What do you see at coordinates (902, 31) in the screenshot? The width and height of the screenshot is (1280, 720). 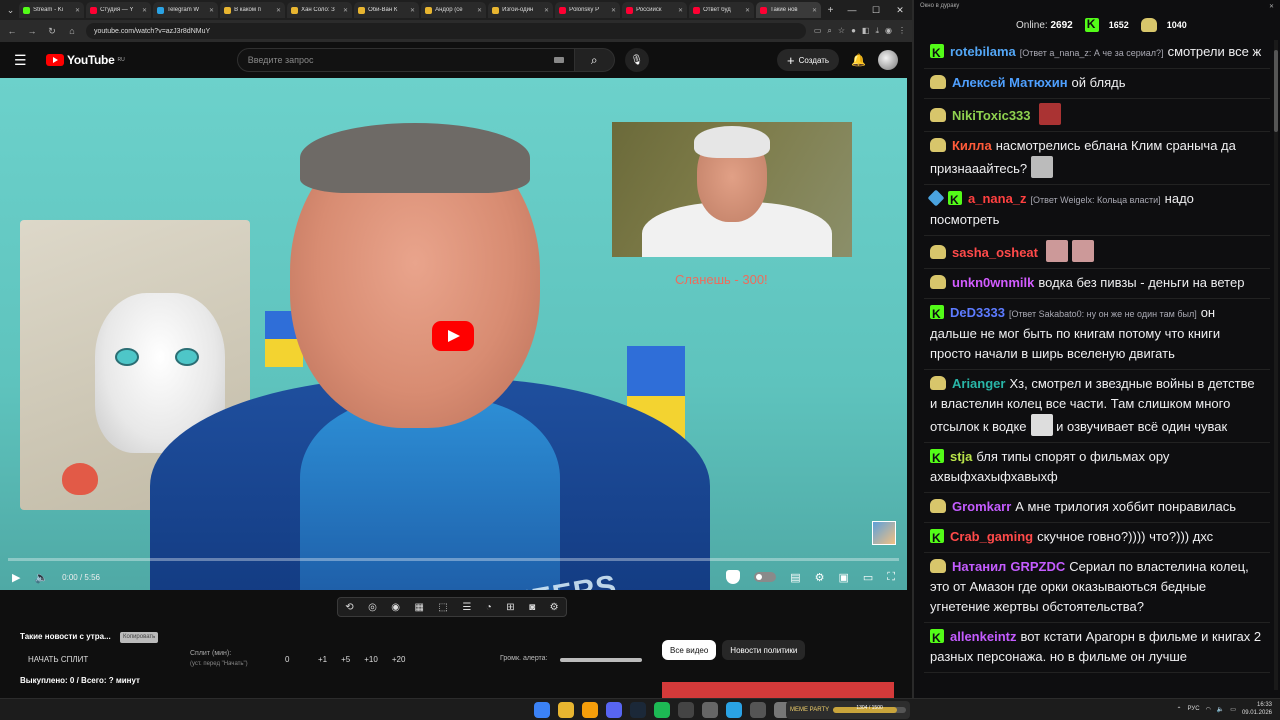 I see `menu-dots-icon: ⋮` at bounding box center [902, 31].